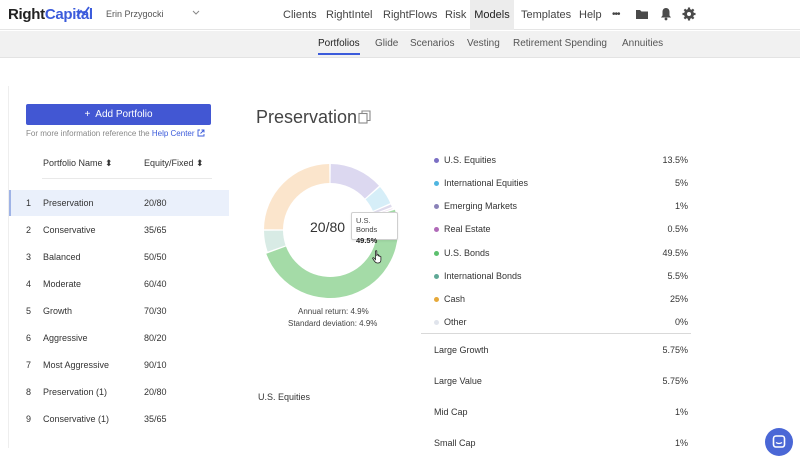 Image resolution: width=800 pixels, height=465 pixels. I want to click on tooltip-label: U.S. Bonds, so click(367, 225).